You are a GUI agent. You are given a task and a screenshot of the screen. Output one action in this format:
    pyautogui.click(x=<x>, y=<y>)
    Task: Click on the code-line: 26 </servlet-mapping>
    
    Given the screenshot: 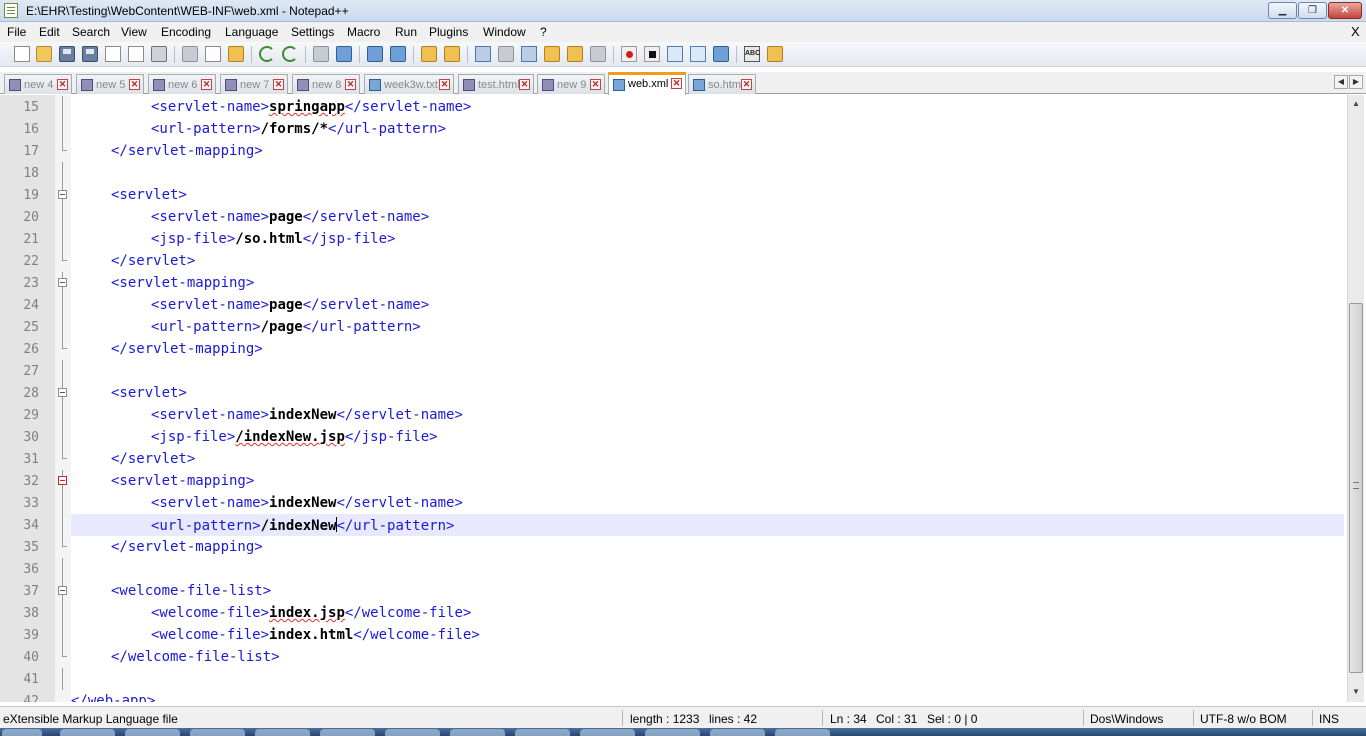 What is the action you would take?
    pyautogui.click(x=683, y=349)
    